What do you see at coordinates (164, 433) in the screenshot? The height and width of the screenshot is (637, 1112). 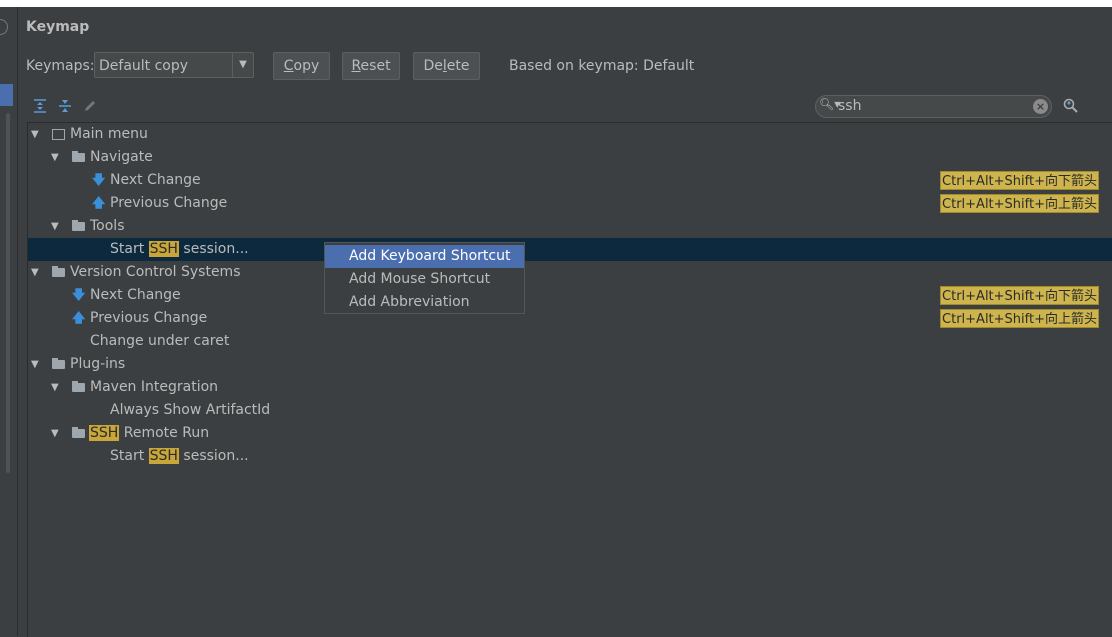 I see `label-part: Remote Run` at bounding box center [164, 433].